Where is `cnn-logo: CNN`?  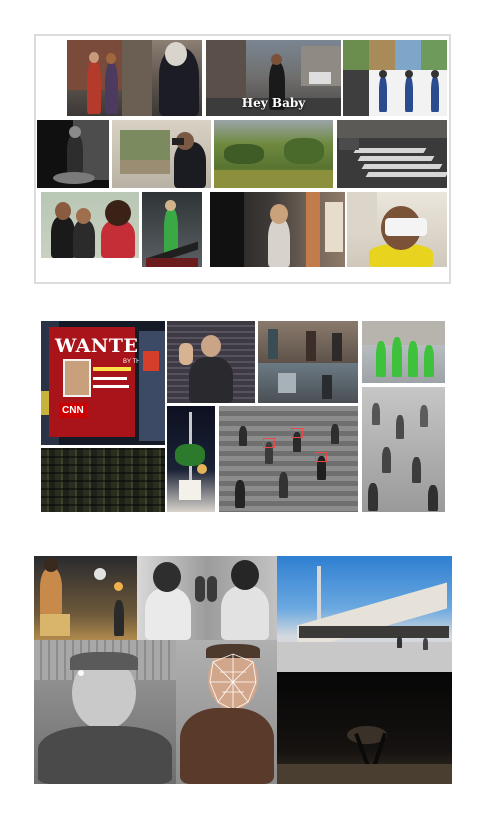
cnn-logo: CNN is located at coordinates (73, 410).